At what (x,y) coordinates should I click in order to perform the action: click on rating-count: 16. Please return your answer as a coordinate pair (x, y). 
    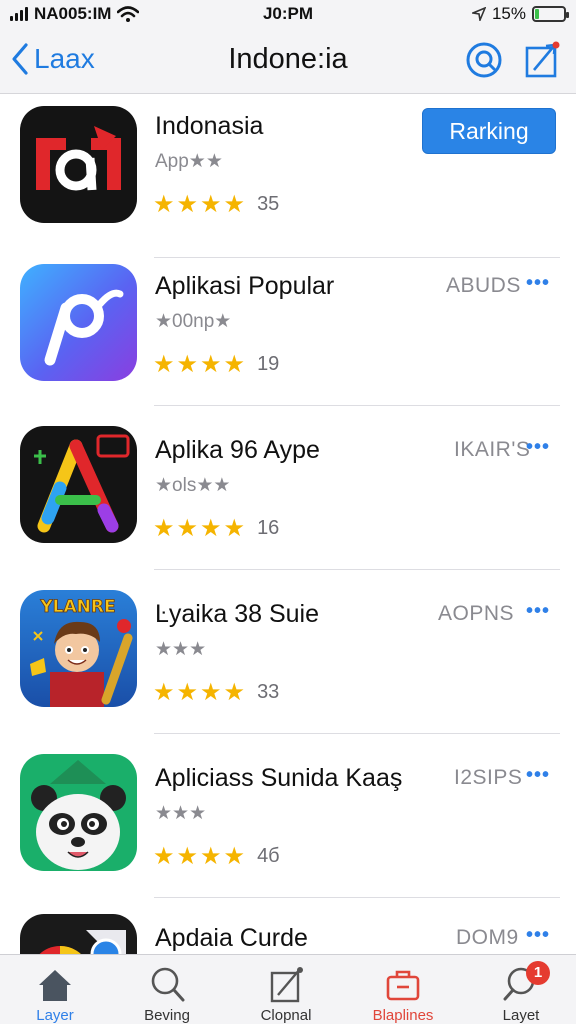
    Looking at the image, I should click on (268, 527).